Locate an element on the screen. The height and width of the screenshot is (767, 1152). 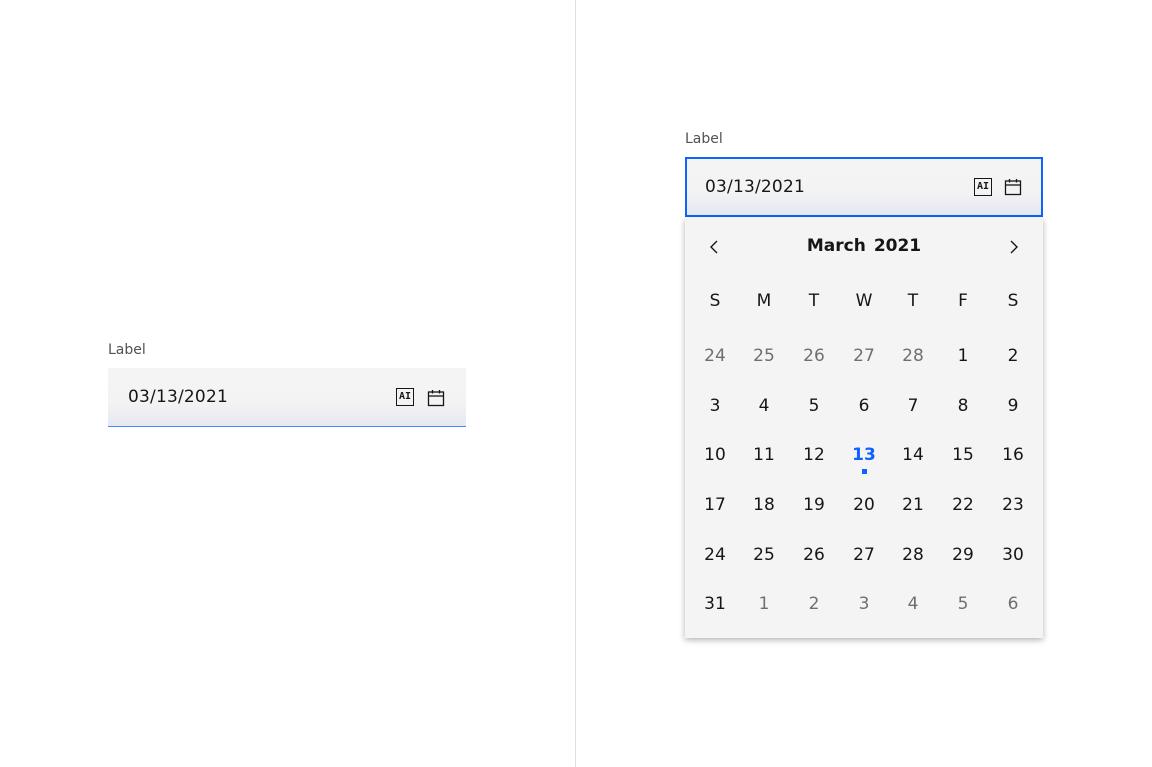
panel-divider is located at coordinates (575, 383).